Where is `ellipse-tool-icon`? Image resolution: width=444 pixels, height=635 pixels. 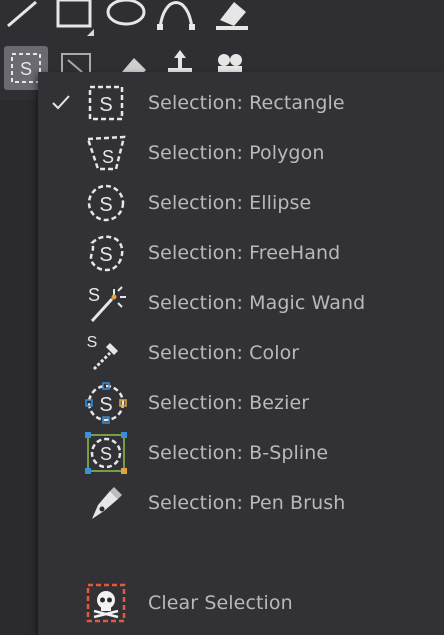
ellipse-tool-icon is located at coordinates (126, 19).